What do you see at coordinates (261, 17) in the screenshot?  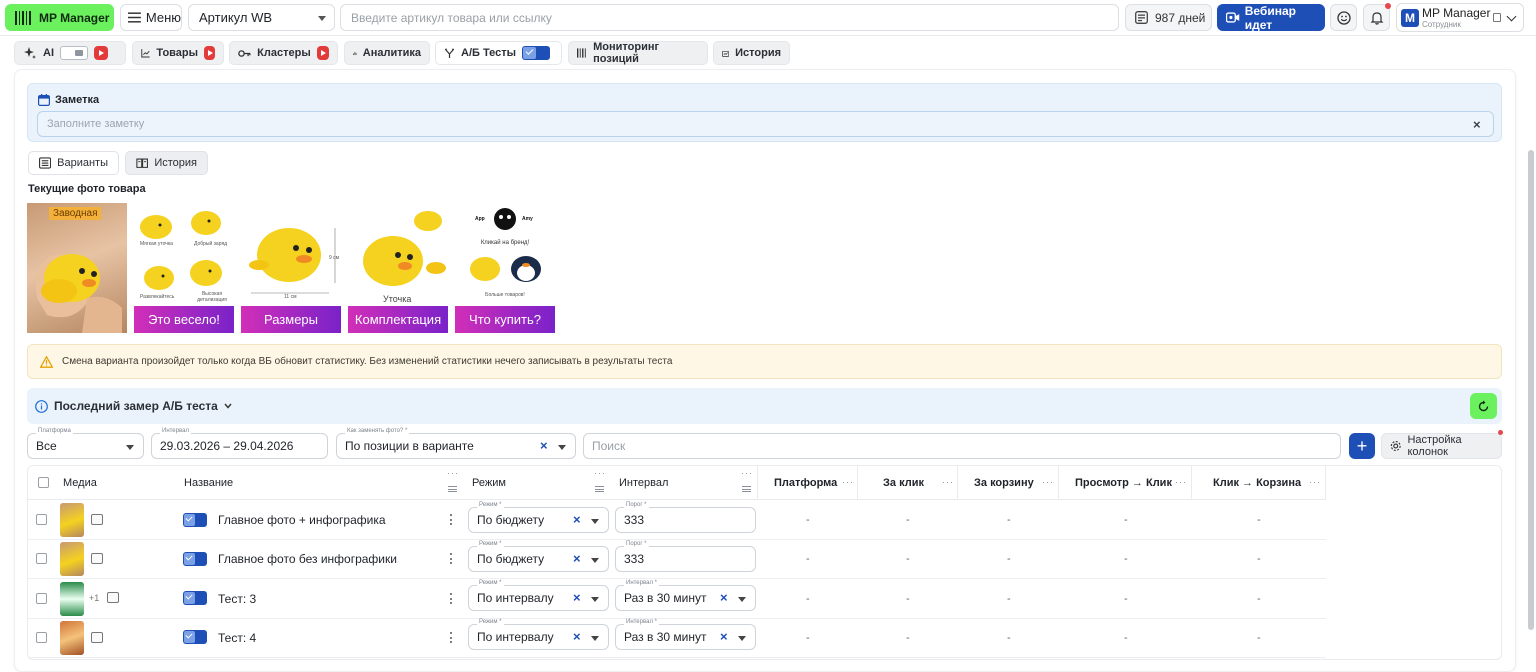 I see `article-type-select: Артикул WB` at bounding box center [261, 17].